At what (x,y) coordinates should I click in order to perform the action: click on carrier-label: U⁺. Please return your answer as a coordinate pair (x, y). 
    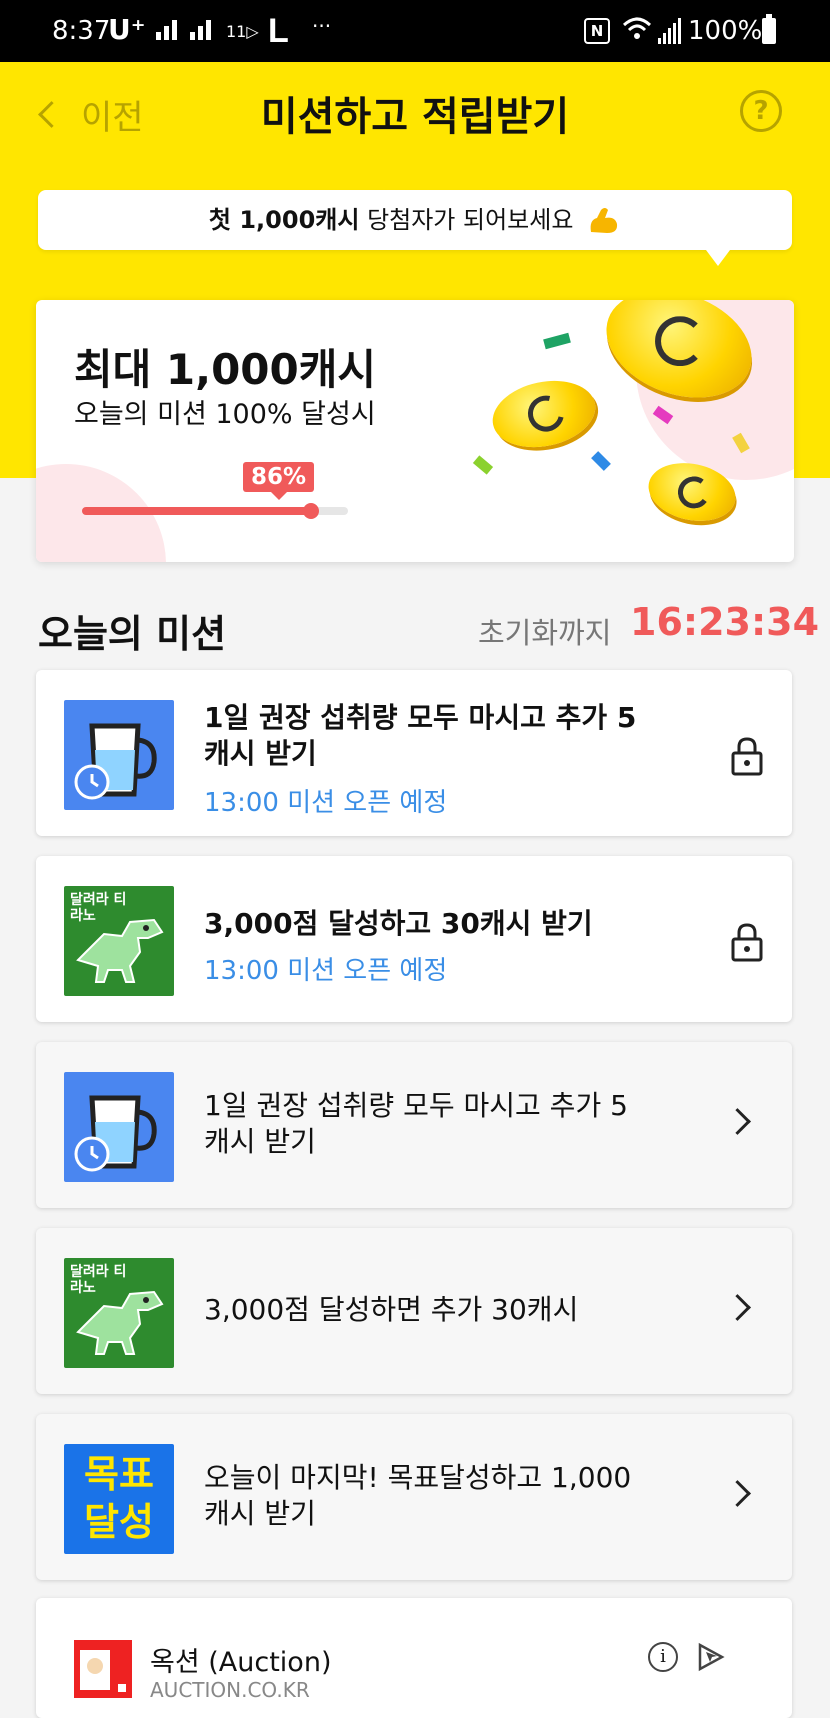
    Looking at the image, I should click on (127, 29).